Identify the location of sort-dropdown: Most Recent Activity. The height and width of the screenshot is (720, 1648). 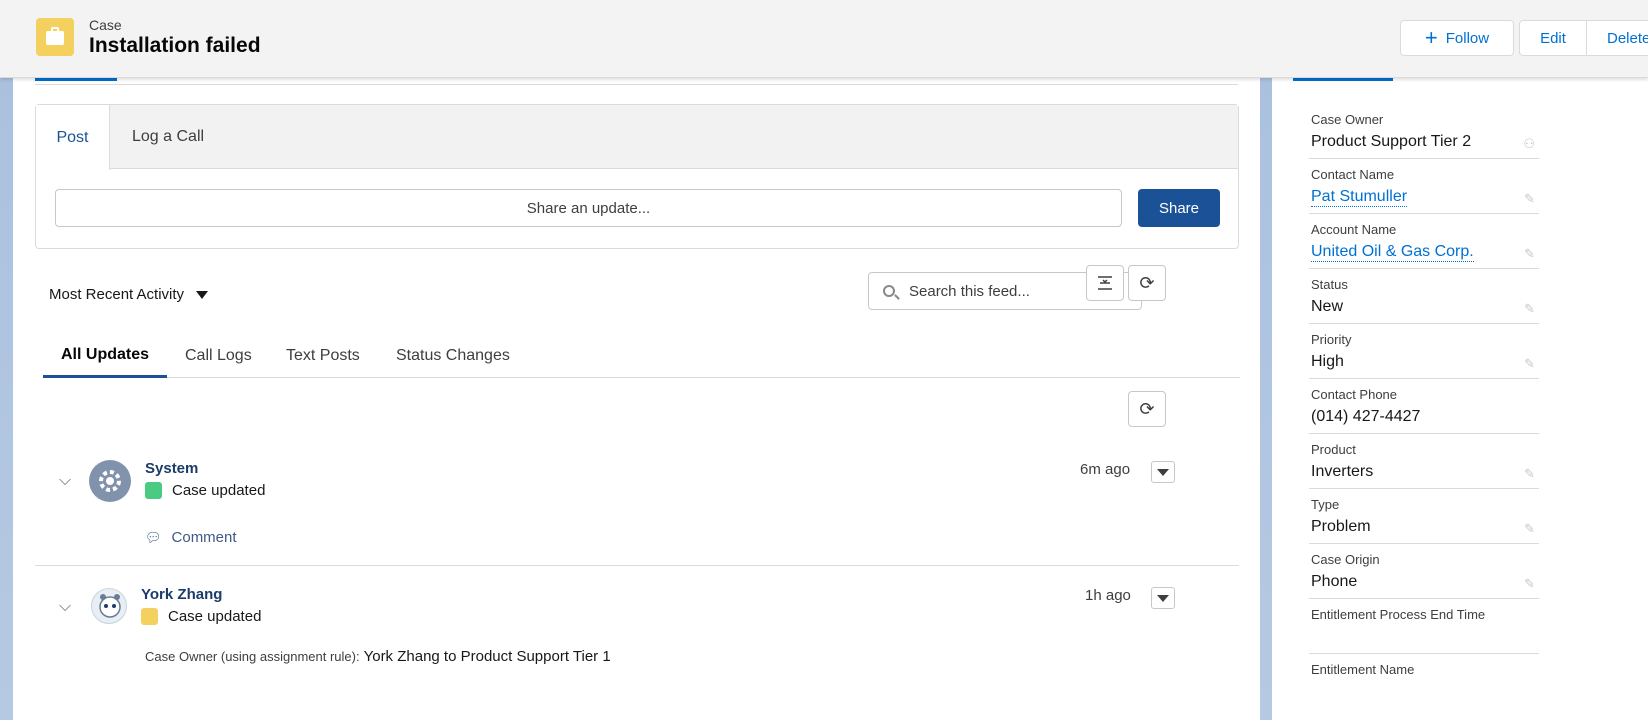
(129, 294).